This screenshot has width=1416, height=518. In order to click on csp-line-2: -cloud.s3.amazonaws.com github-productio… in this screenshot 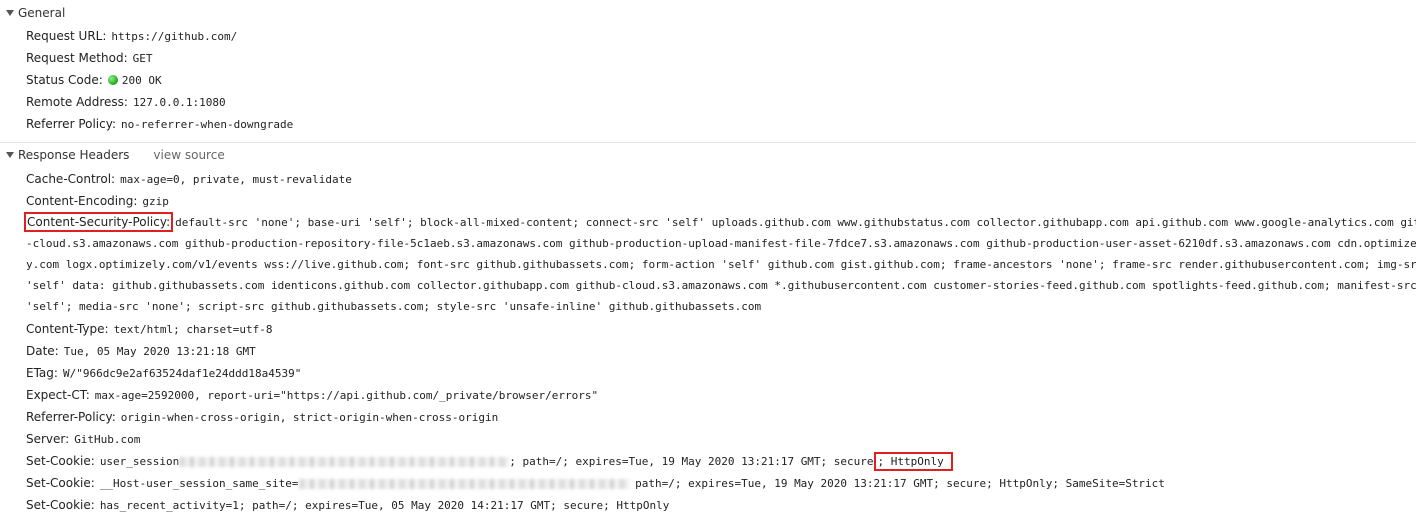, I will do `click(721, 243)`.